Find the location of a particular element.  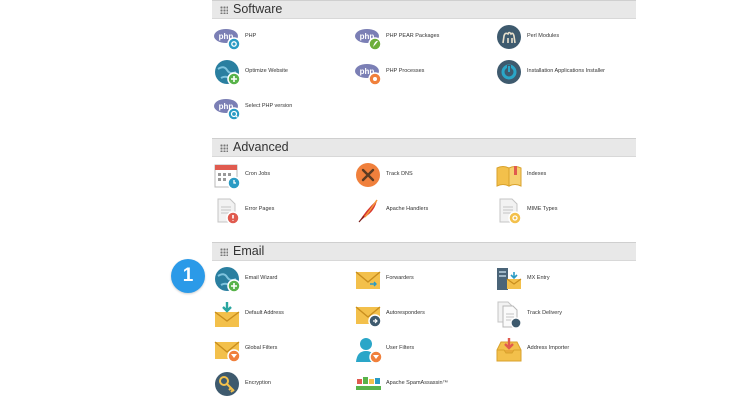

item-label: Perl Modules is located at coordinates (543, 36).